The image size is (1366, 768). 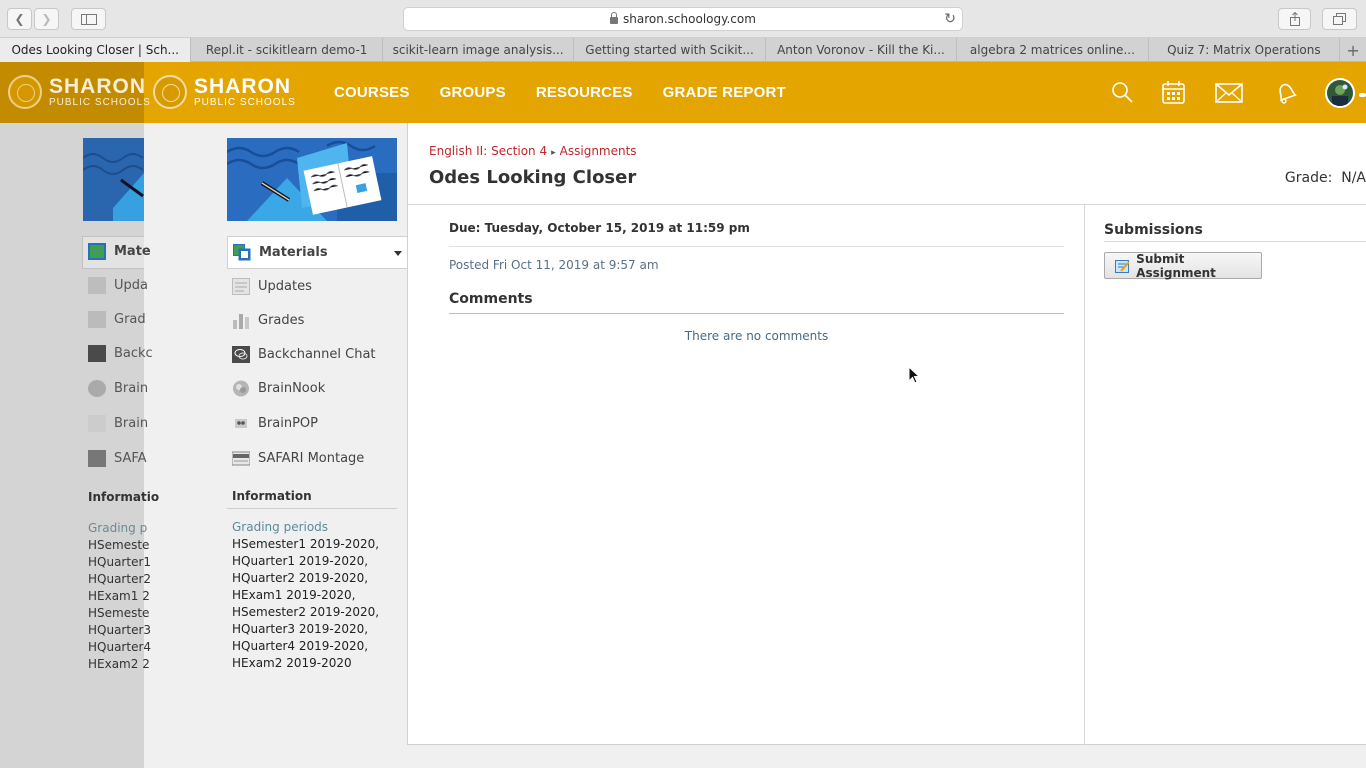 What do you see at coordinates (118, 528) in the screenshot?
I see `dimmed-grading-periods-label: Grading p` at bounding box center [118, 528].